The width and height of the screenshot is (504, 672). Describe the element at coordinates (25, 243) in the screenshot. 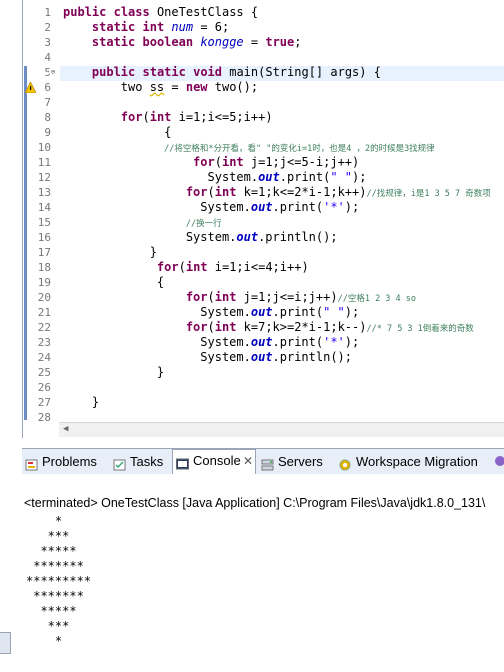

I see `change-ruler-bar` at that location.